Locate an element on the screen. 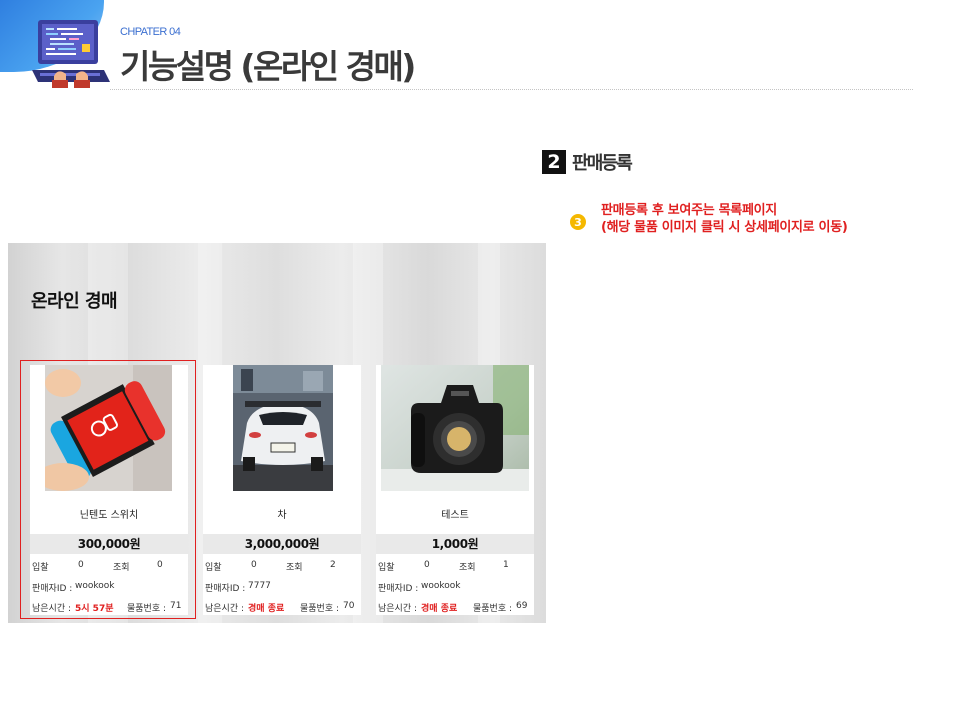 The height and width of the screenshot is (720, 960). step-number-badge: 3 is located at coordinates (578, 222).